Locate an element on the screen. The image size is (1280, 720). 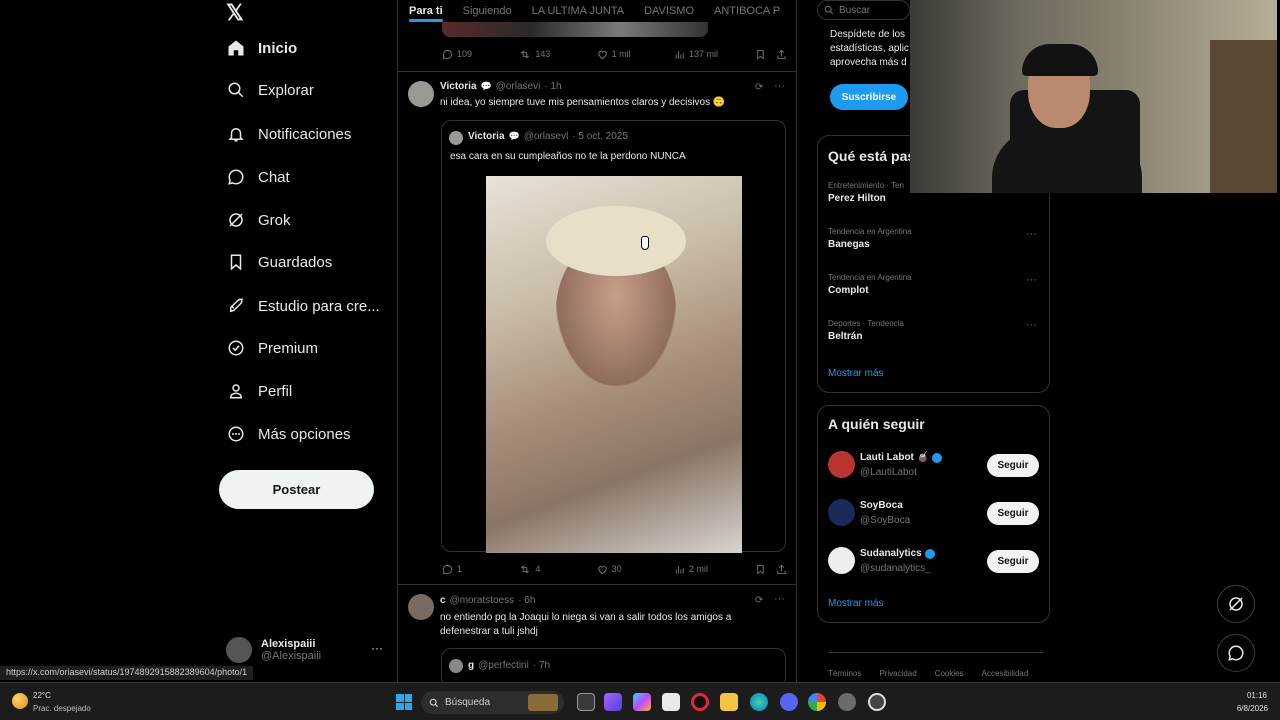
trend-item: Deportes · Tendencia Beltrán is located at coordinates (935, 330).